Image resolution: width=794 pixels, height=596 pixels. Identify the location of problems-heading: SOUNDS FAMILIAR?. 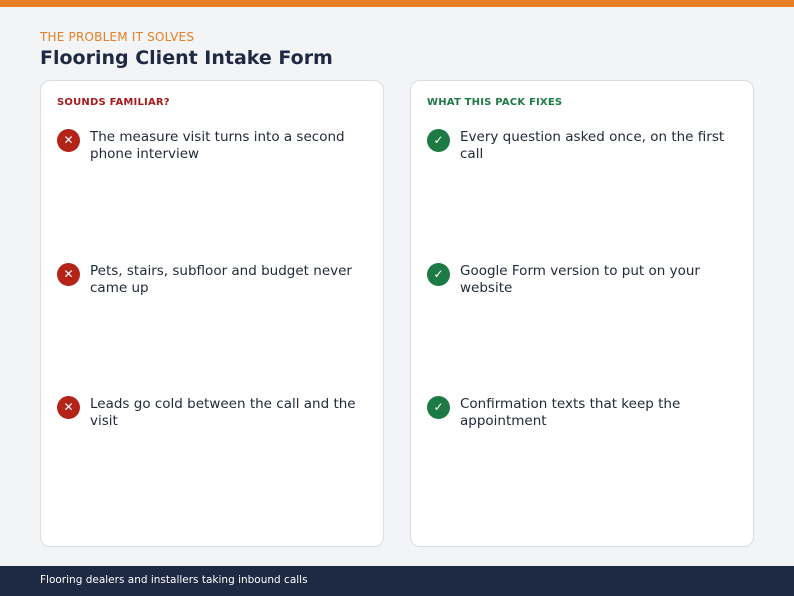
(113, 102).